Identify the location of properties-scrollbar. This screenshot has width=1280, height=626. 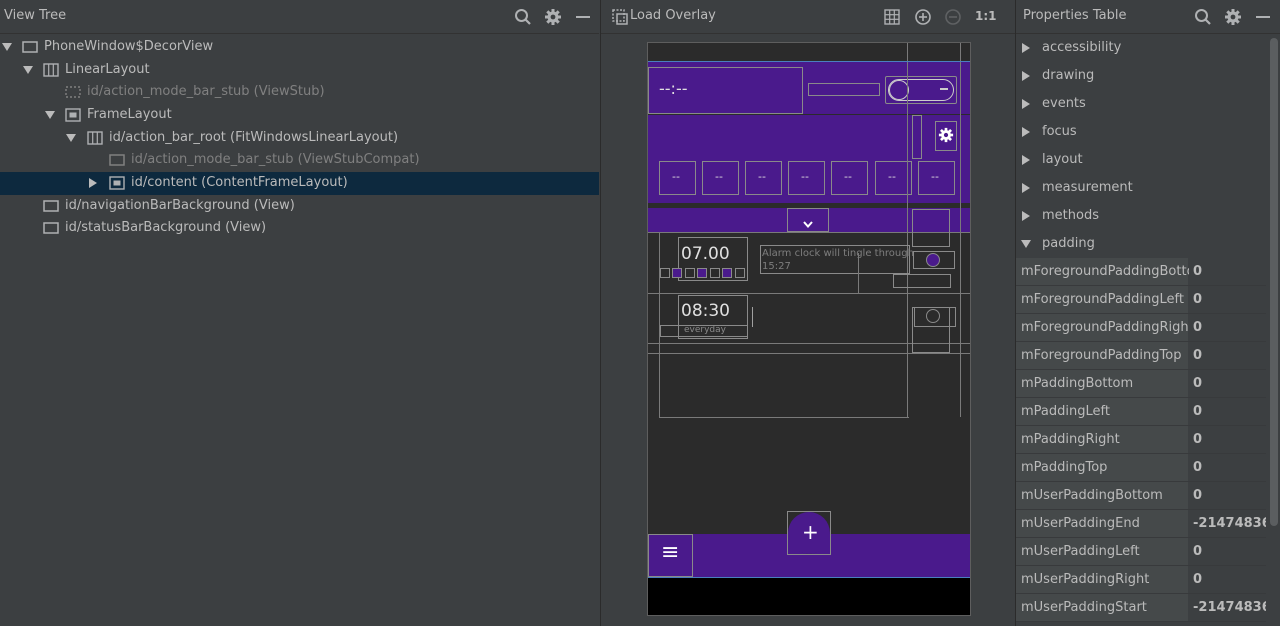
(1273, 330).